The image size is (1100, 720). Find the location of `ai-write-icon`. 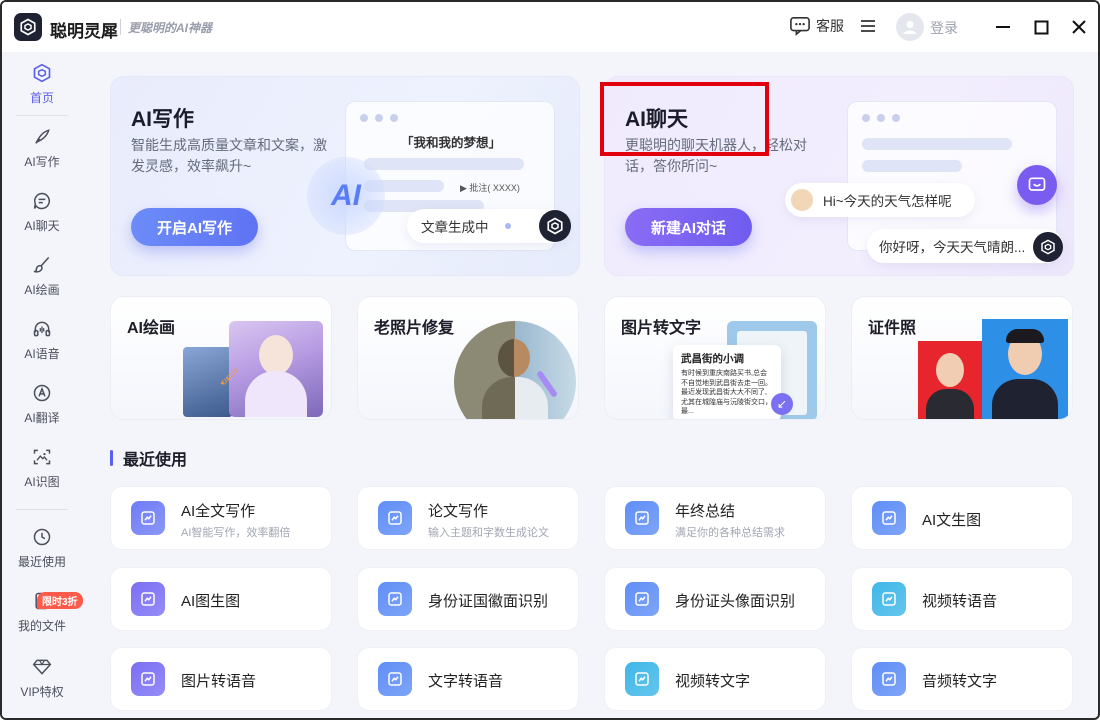

ai-write-icon is located at coordinates (148, 518).